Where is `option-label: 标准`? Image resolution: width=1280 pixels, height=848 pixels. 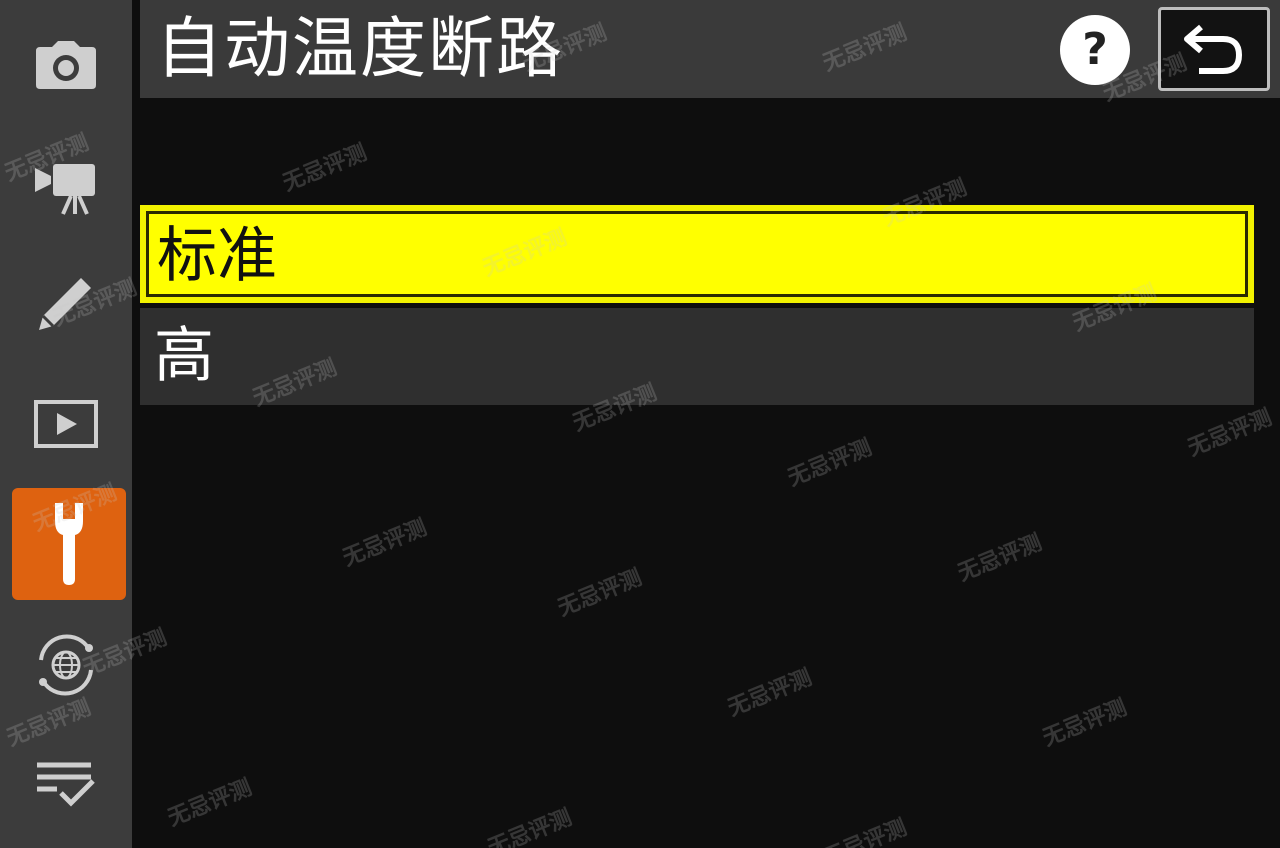
option-label: 标准 is located at coordinates (217, 256).